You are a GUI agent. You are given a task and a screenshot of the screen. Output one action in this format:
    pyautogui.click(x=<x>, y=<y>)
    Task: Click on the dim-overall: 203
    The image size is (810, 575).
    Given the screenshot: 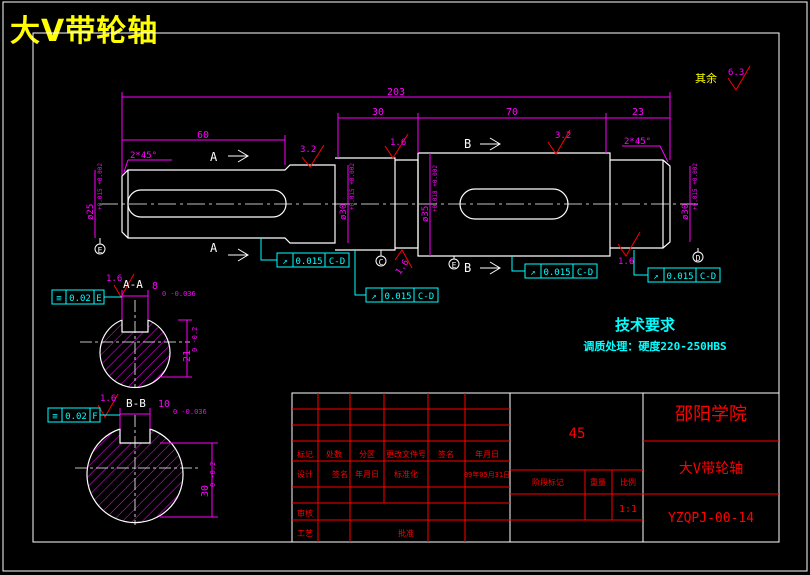 What is the action you would take?
    pyautogui.click(x=396, y=92)
    